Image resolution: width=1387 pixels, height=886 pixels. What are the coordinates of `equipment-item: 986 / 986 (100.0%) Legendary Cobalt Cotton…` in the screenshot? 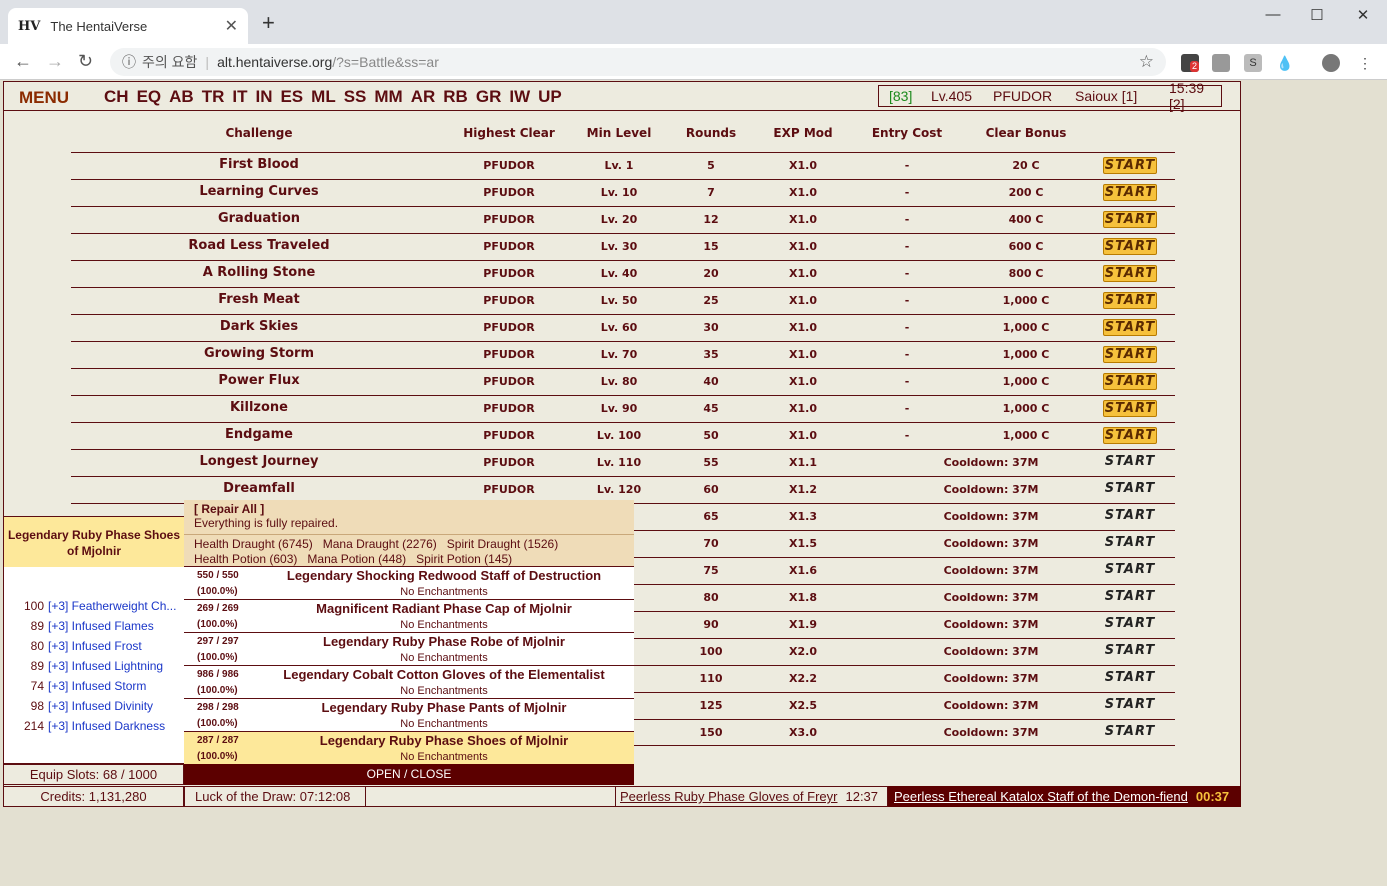 It's located at (409, 681).